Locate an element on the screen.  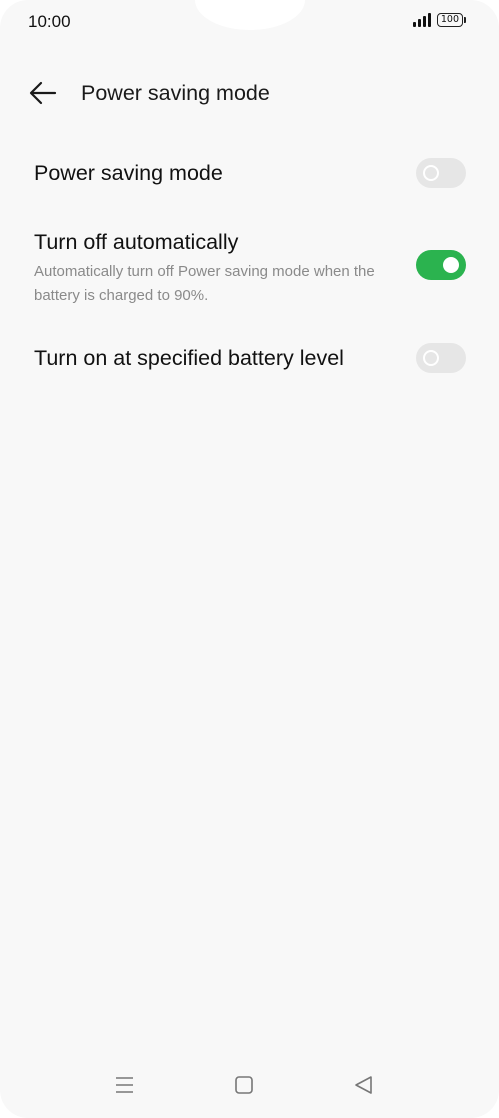
home-square-icon is located at coordinates (244, 1085).